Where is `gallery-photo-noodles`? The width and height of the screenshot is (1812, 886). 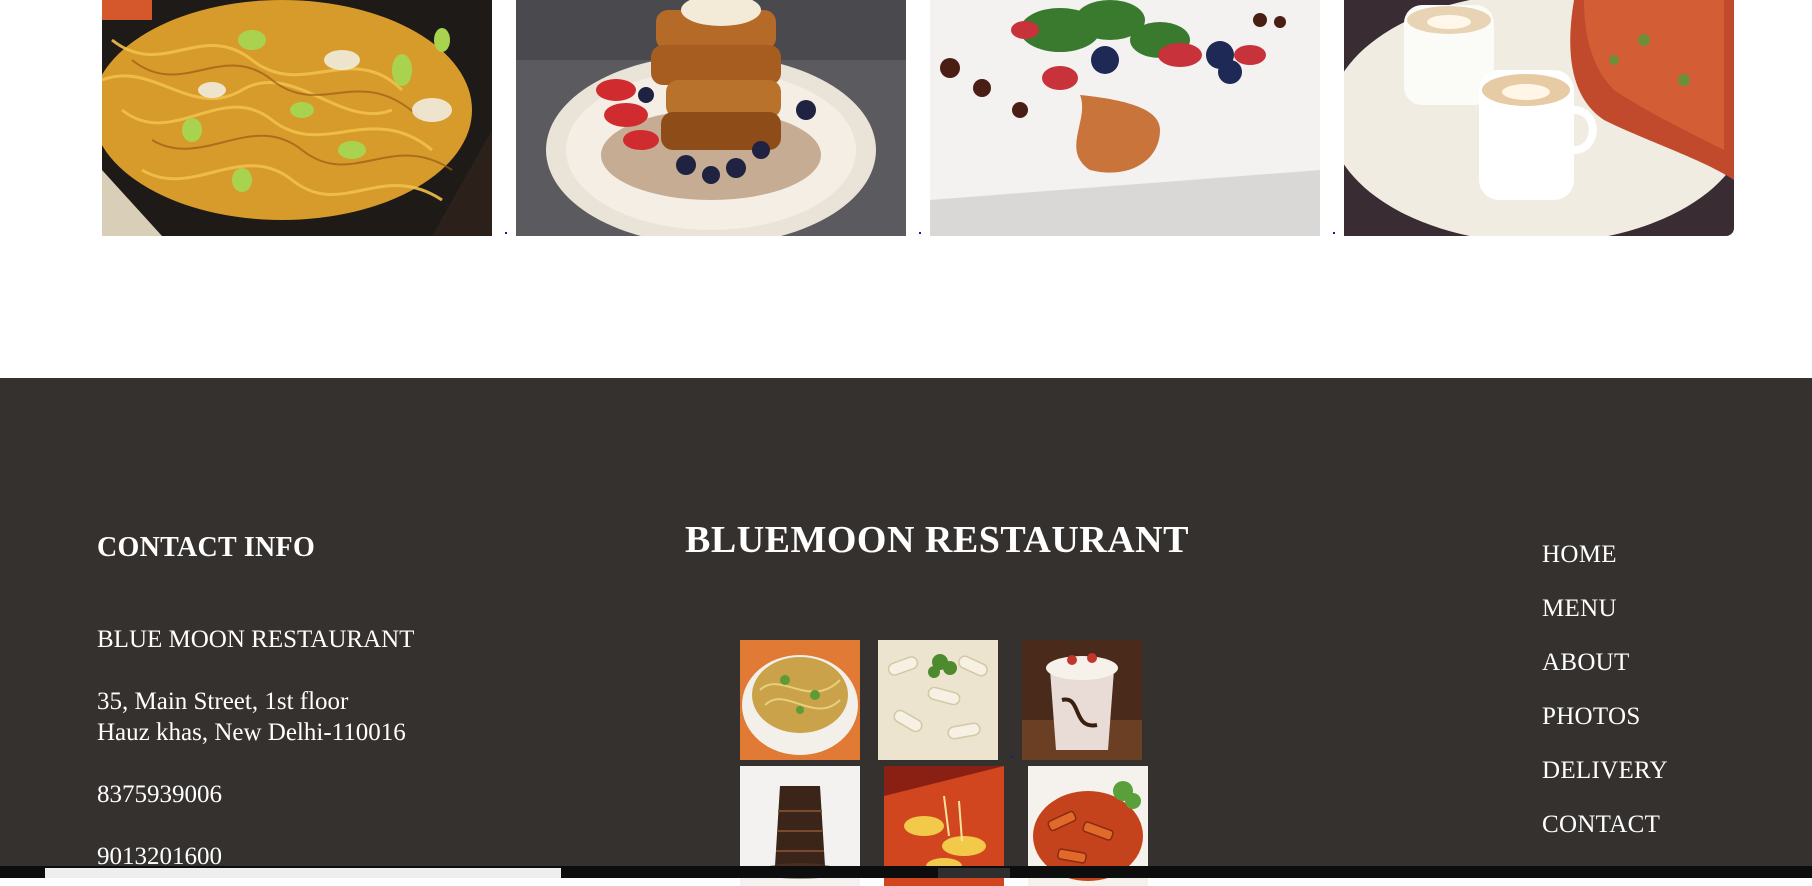 gallery-photo-noodles is located at coordinates (297, 118).